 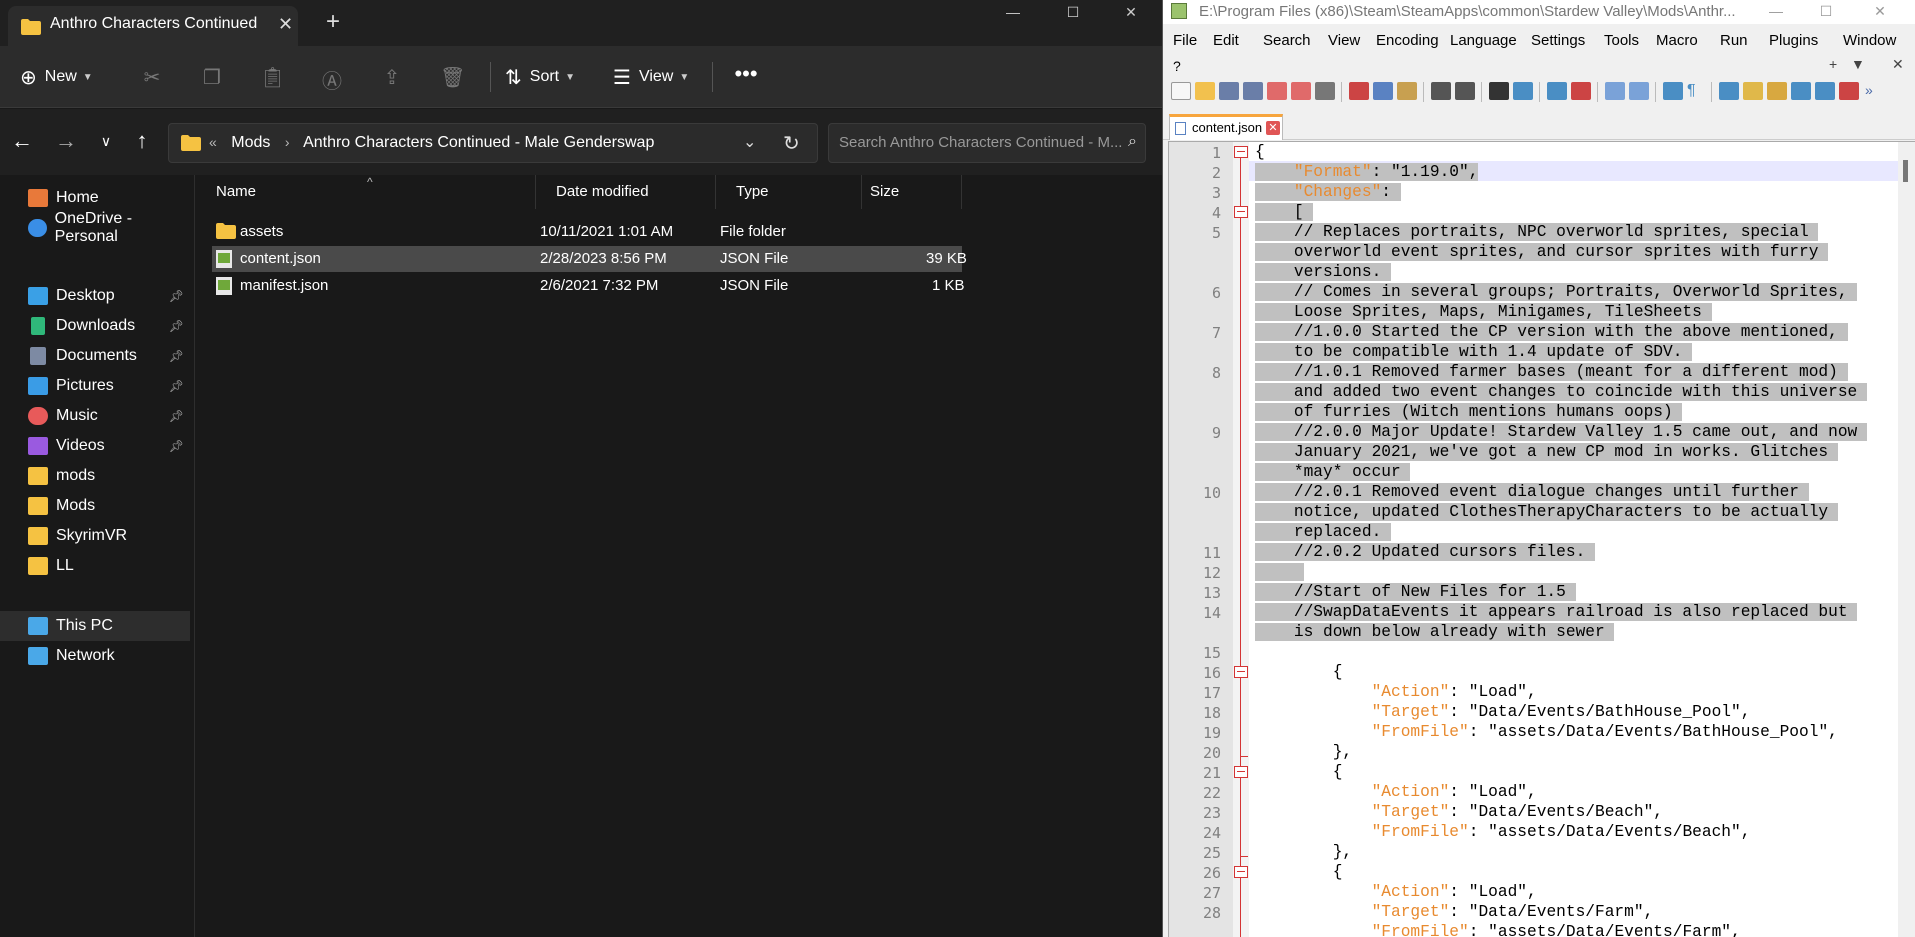 I want to click on menu-run: Run, so click(x=1734, y=40).